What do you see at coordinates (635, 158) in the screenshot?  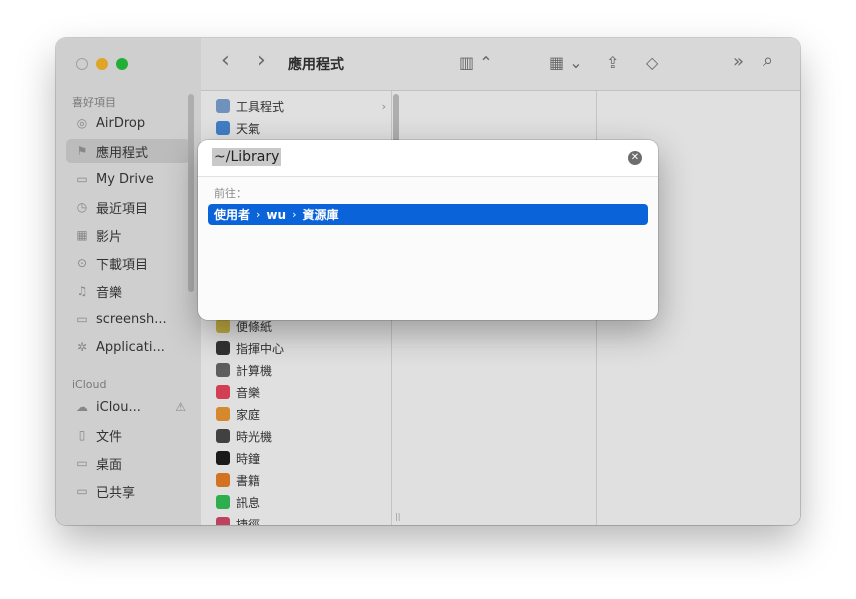 I see `clear-icon: ✕` at bounding box center [635, 158].